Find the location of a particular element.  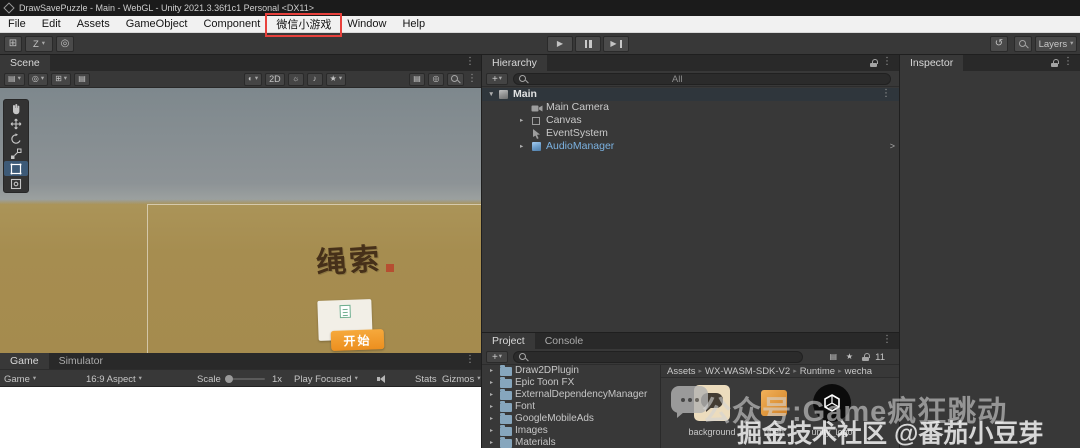

aspect-label: 16:9 Aspect is located at coordinates (111, 379).